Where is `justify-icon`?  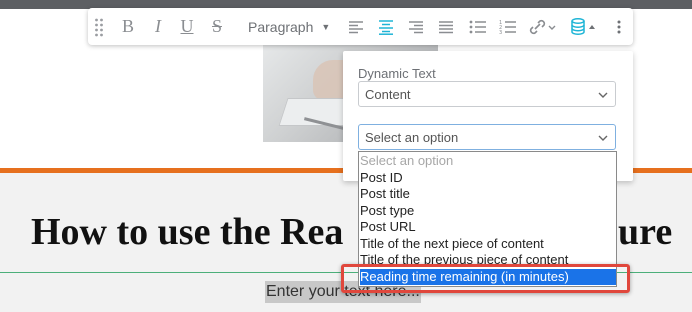 justify-icon is located at coordinates (446, 26).